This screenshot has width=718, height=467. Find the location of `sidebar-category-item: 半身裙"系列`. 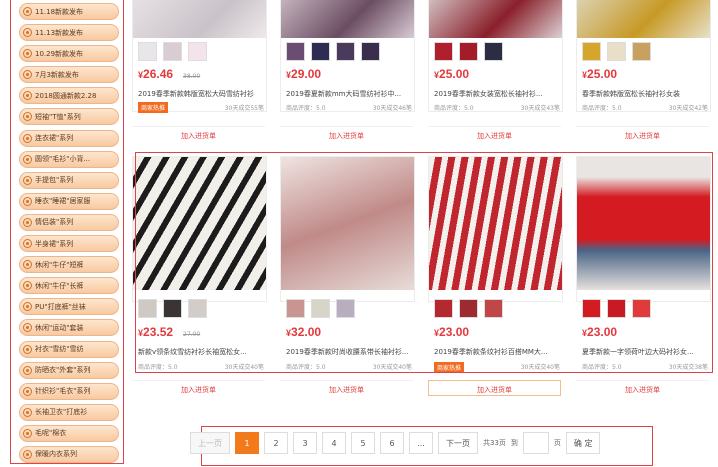

sidebar-category-item: 半身裙"系列 is located at coordinates (69, 244).